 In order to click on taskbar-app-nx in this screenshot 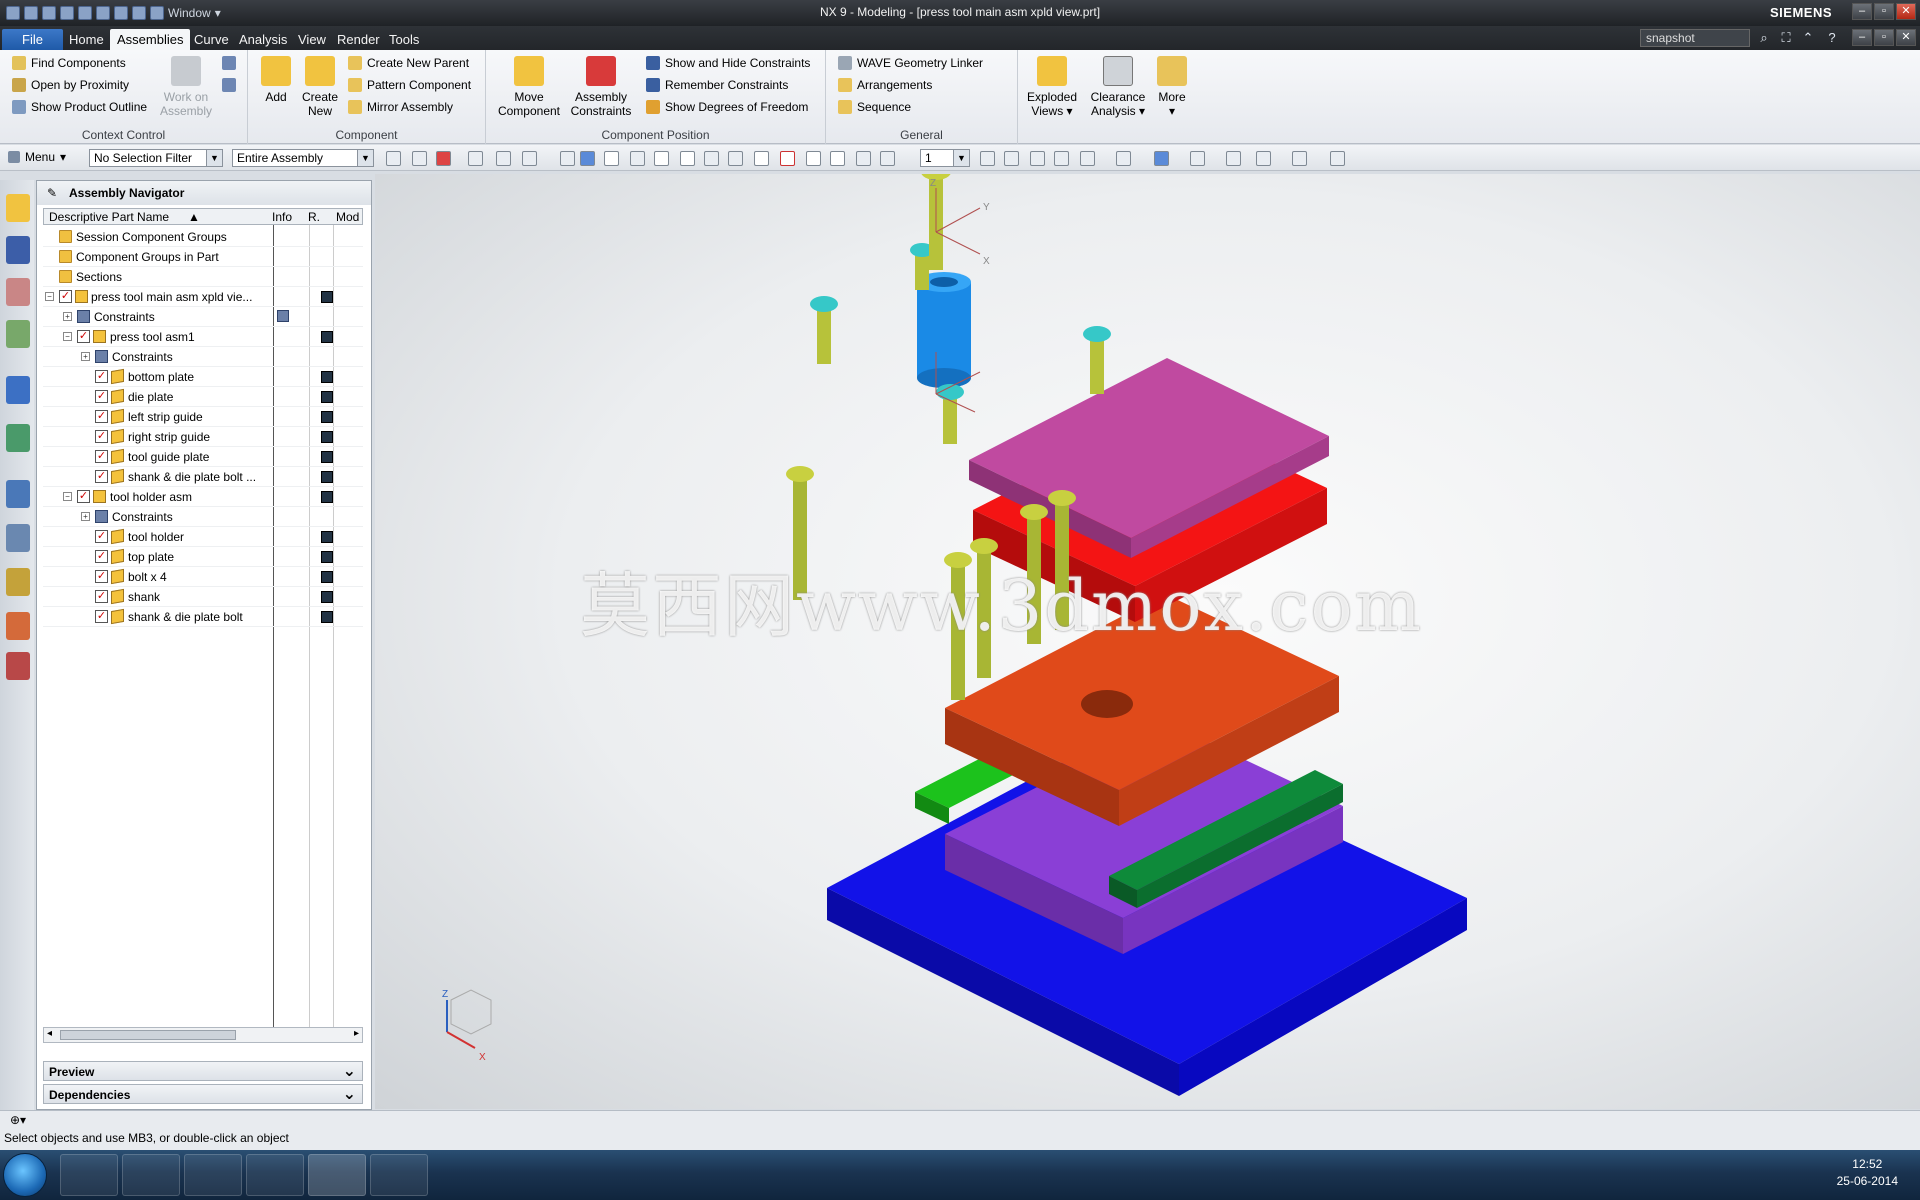, I will do `click(337, 1175)`.